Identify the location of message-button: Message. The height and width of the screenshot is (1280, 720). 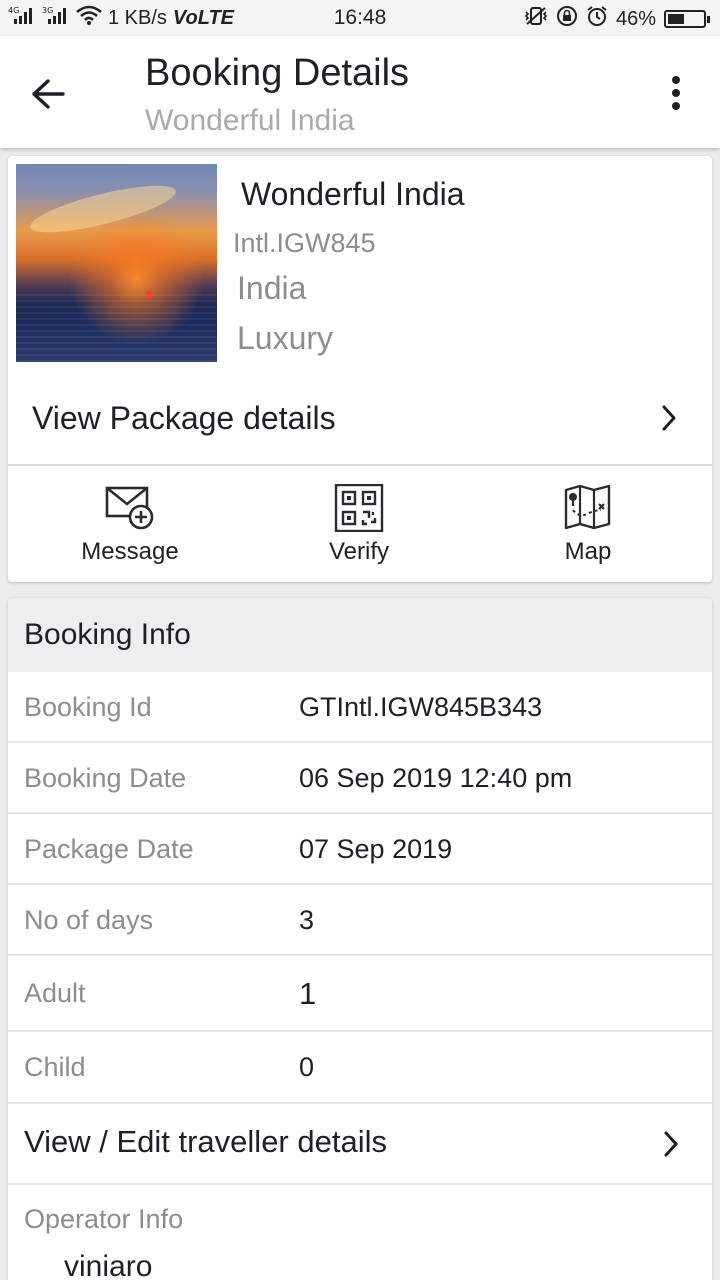
(130, 525).